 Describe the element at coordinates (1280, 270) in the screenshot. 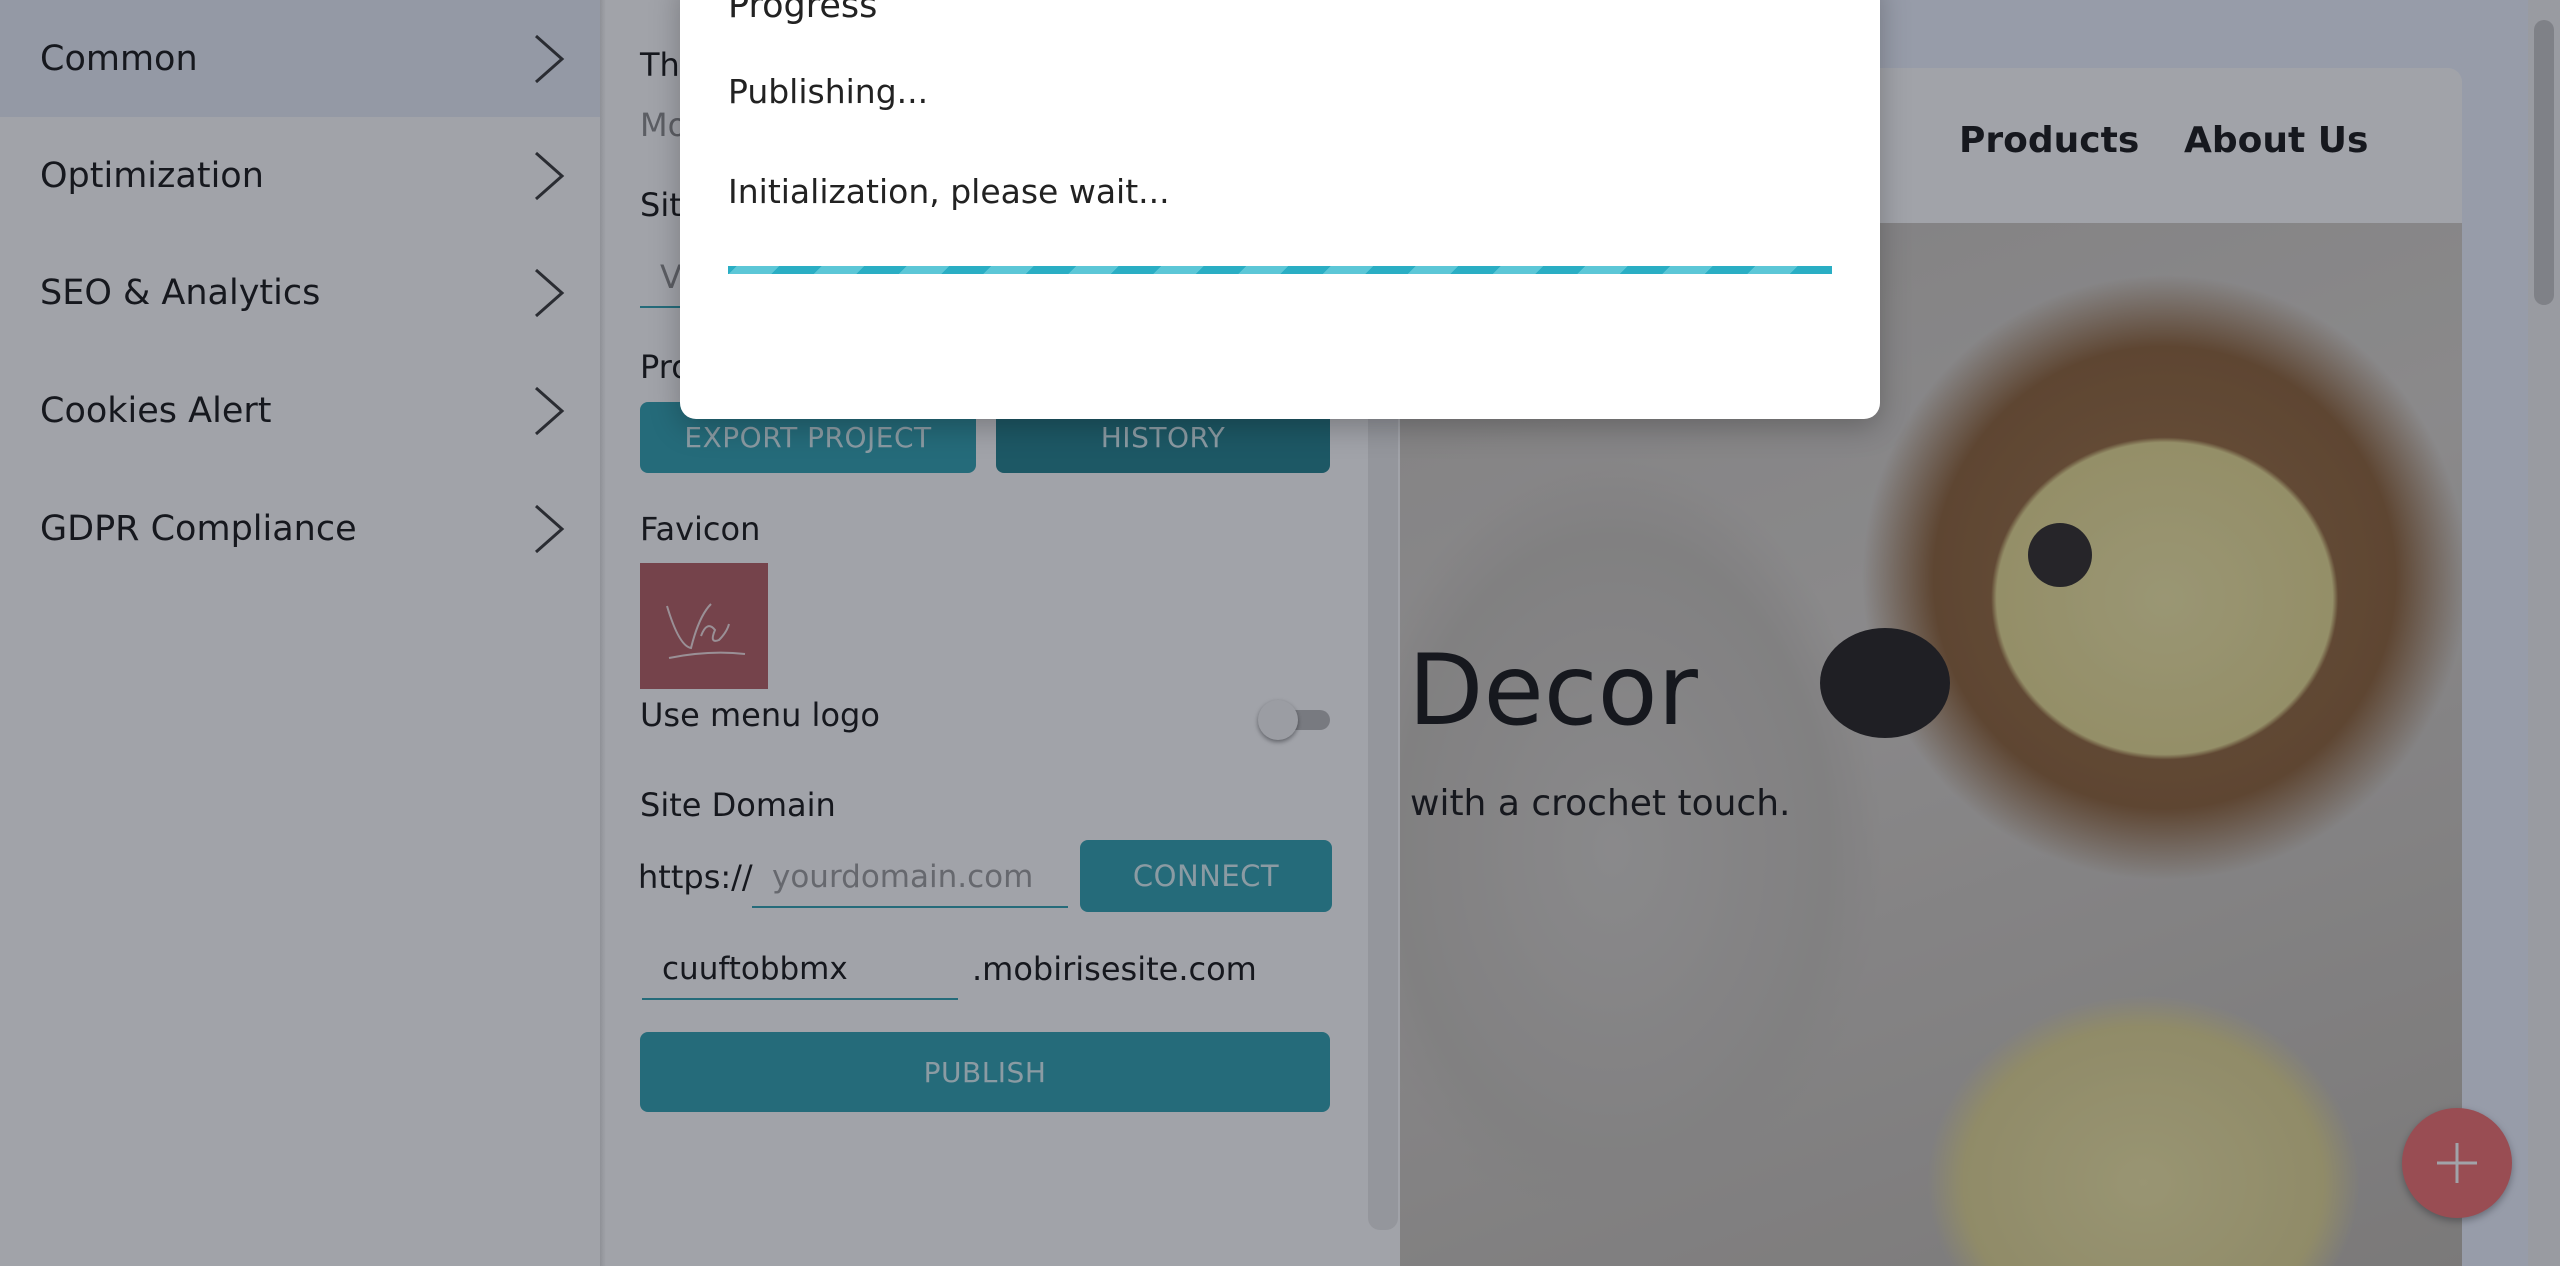

I see `progress-bar` at that location.